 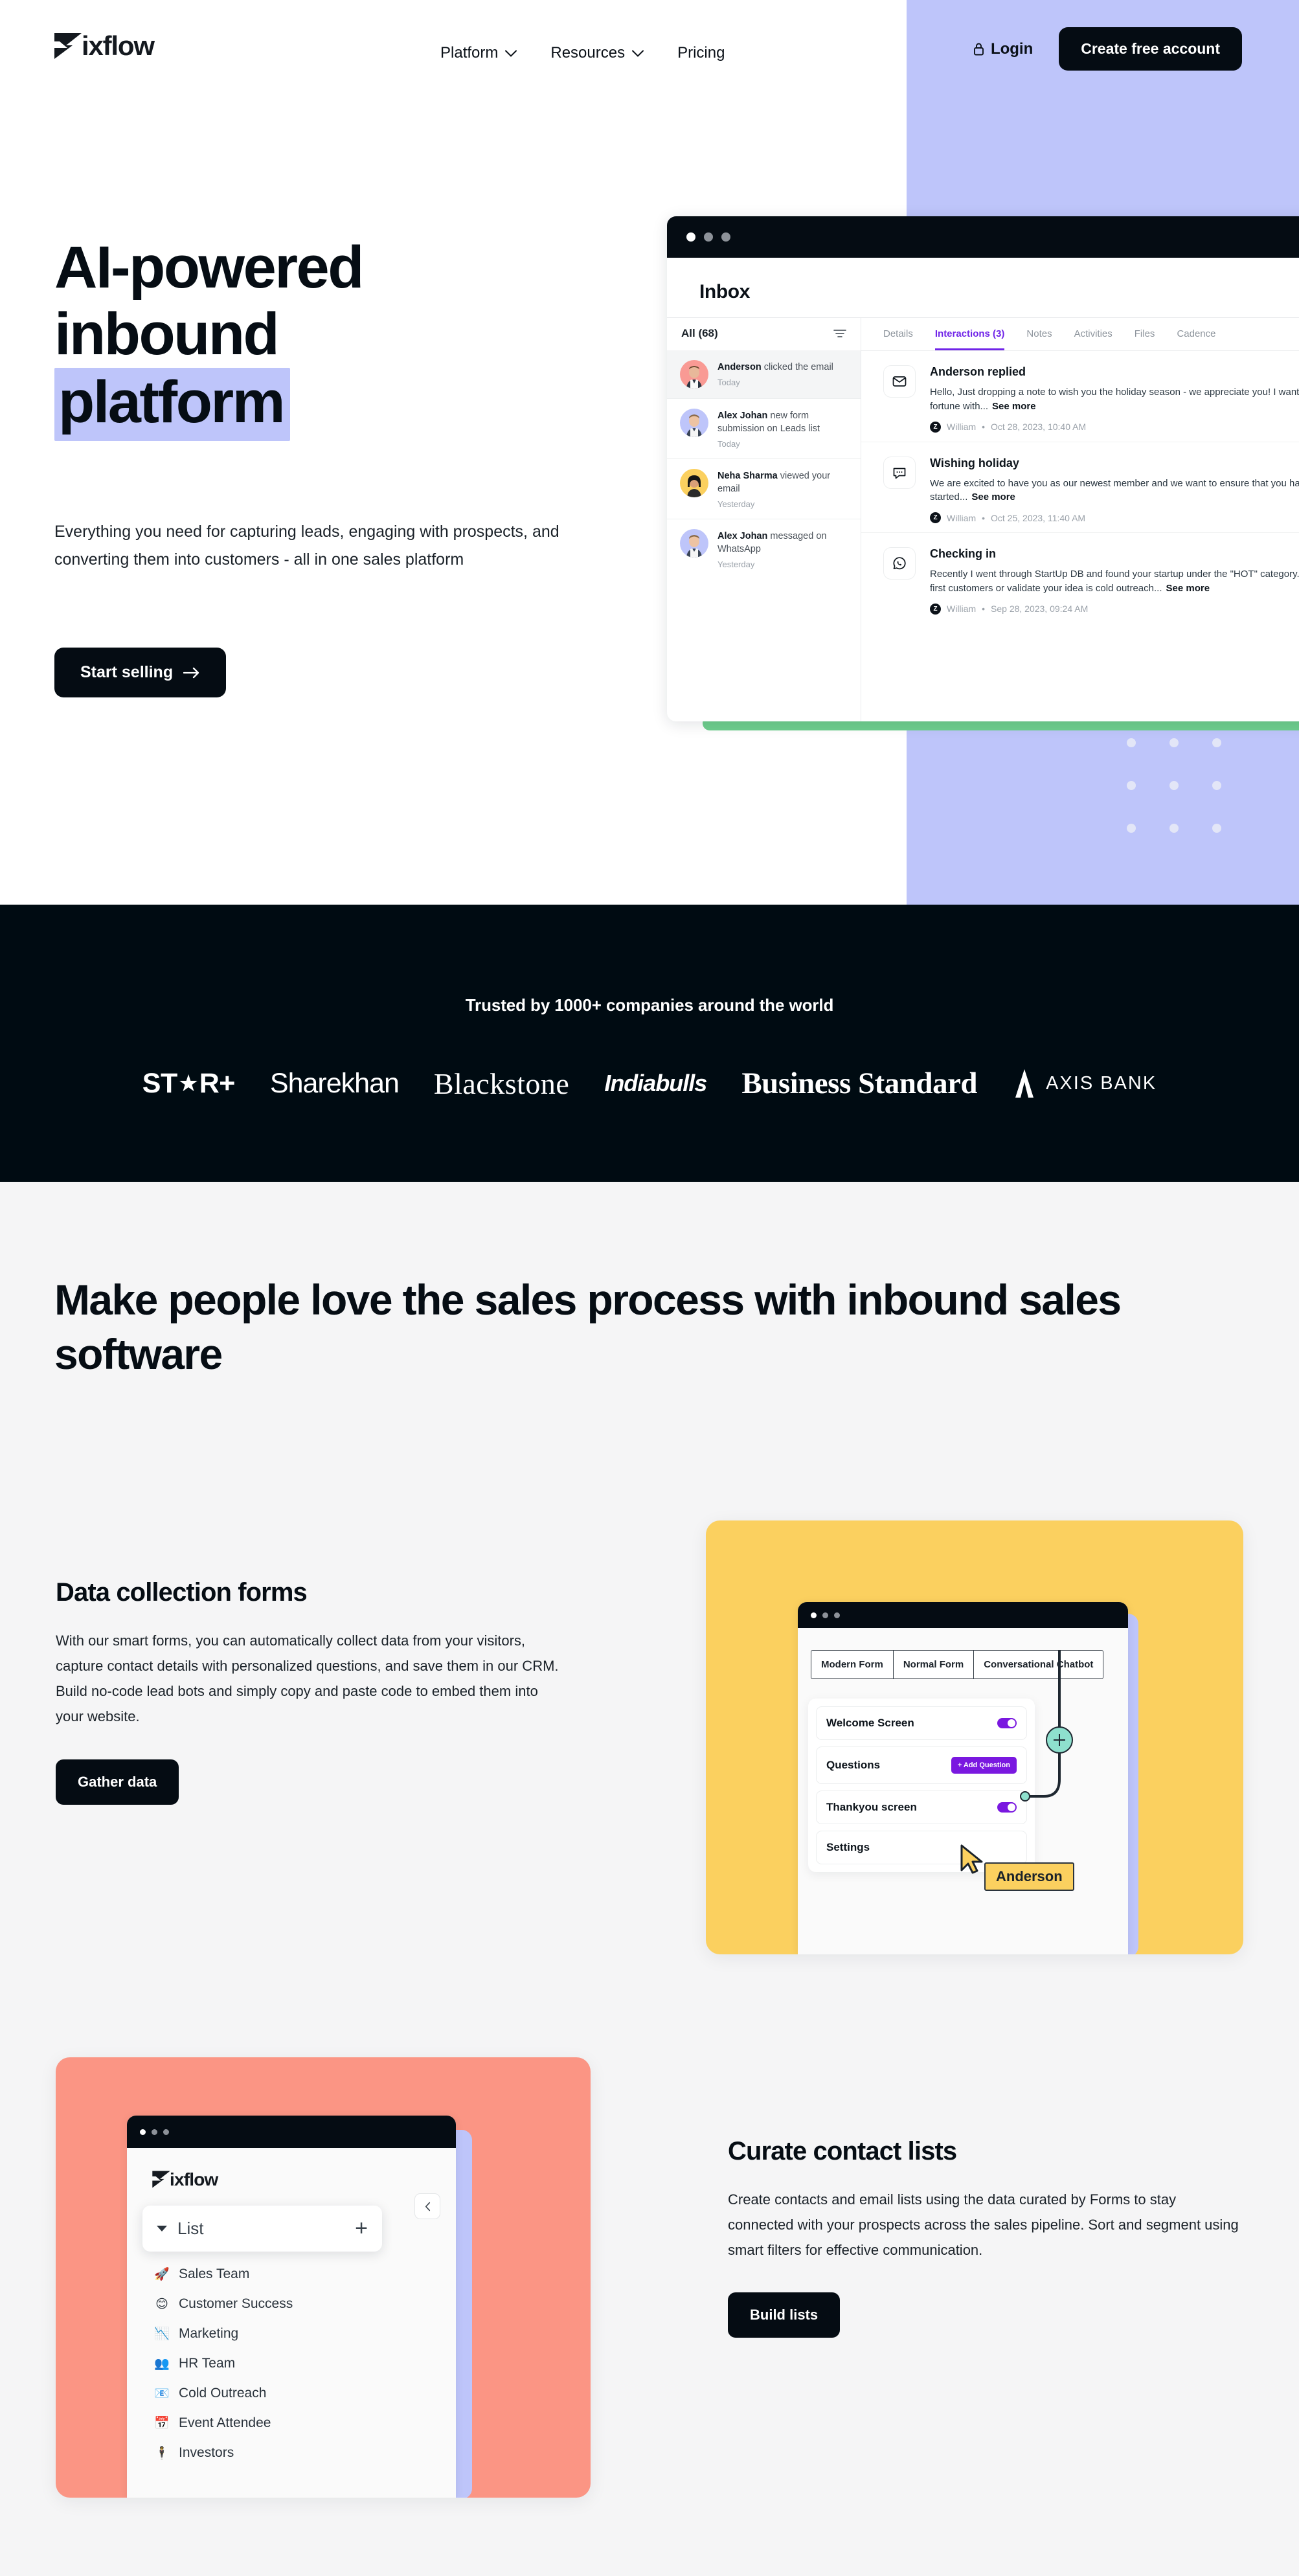 I want to click on filter-icon, so click(x=839, y=333).